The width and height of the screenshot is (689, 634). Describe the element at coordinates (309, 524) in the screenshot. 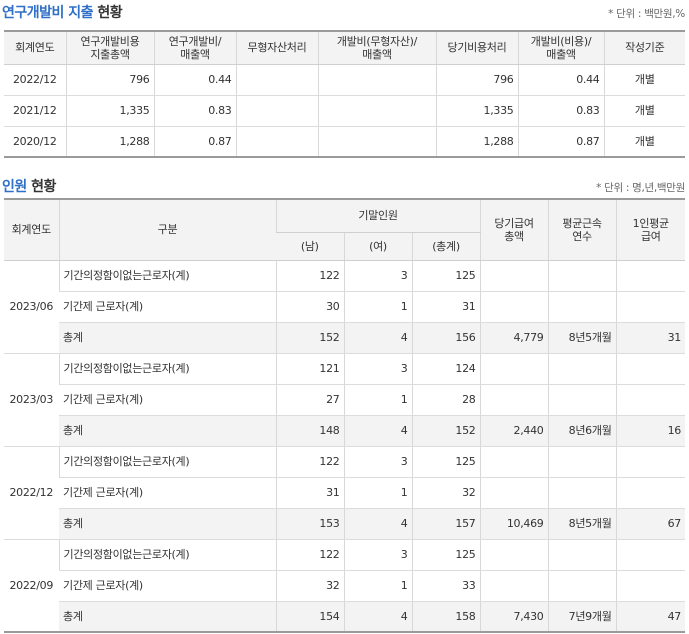

I see `staff-male: 153` at that location.